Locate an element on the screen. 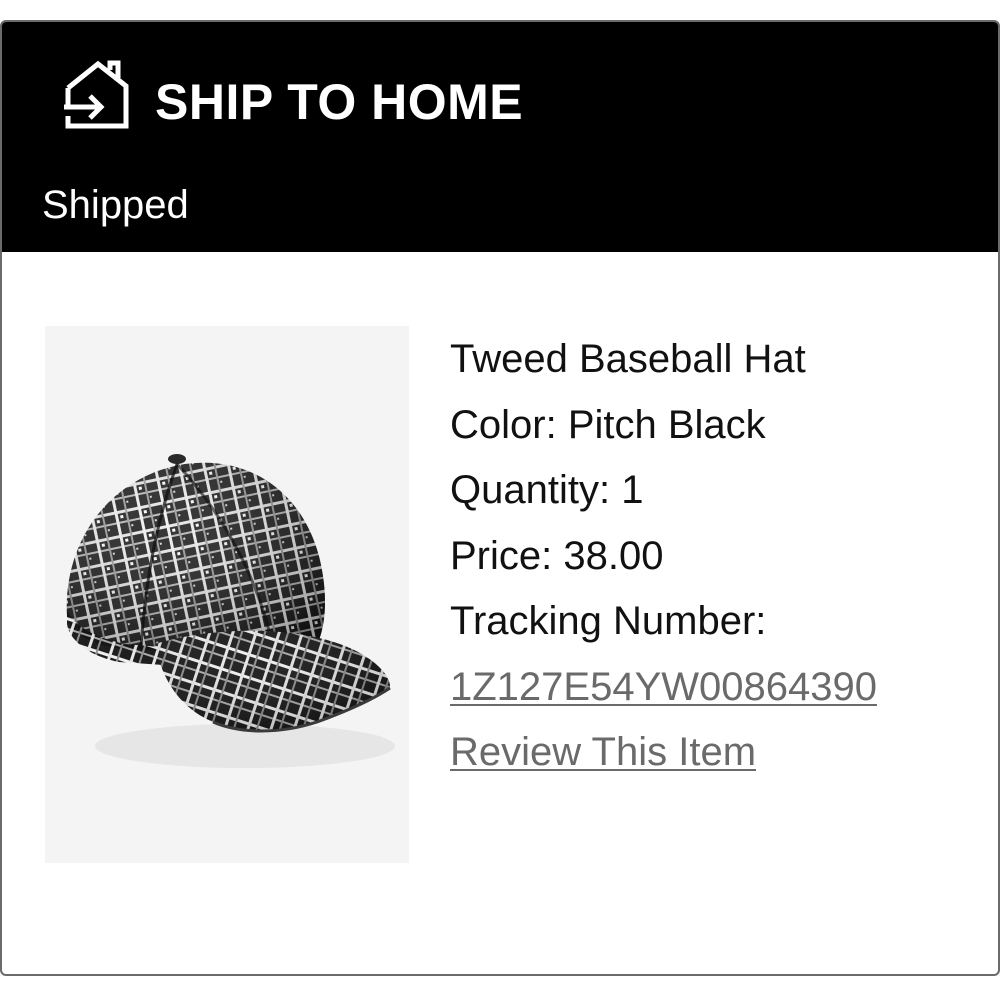 This screenshot has width=1000, height=1000. product-price: Price: 38.00 is located at coordinates (557, 555).